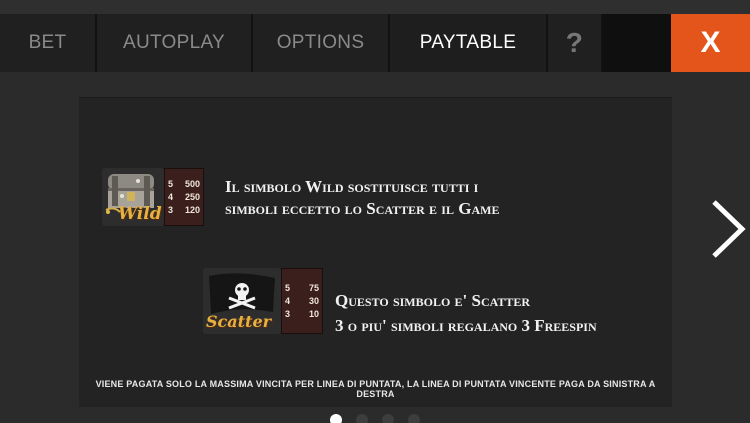 The height and width of the screenshot is (423, 750). What do you see at coordinates (133, 197) in the screenshot?
I see `treasure-chest-icon: Wild` at bounding box center [133, 197].